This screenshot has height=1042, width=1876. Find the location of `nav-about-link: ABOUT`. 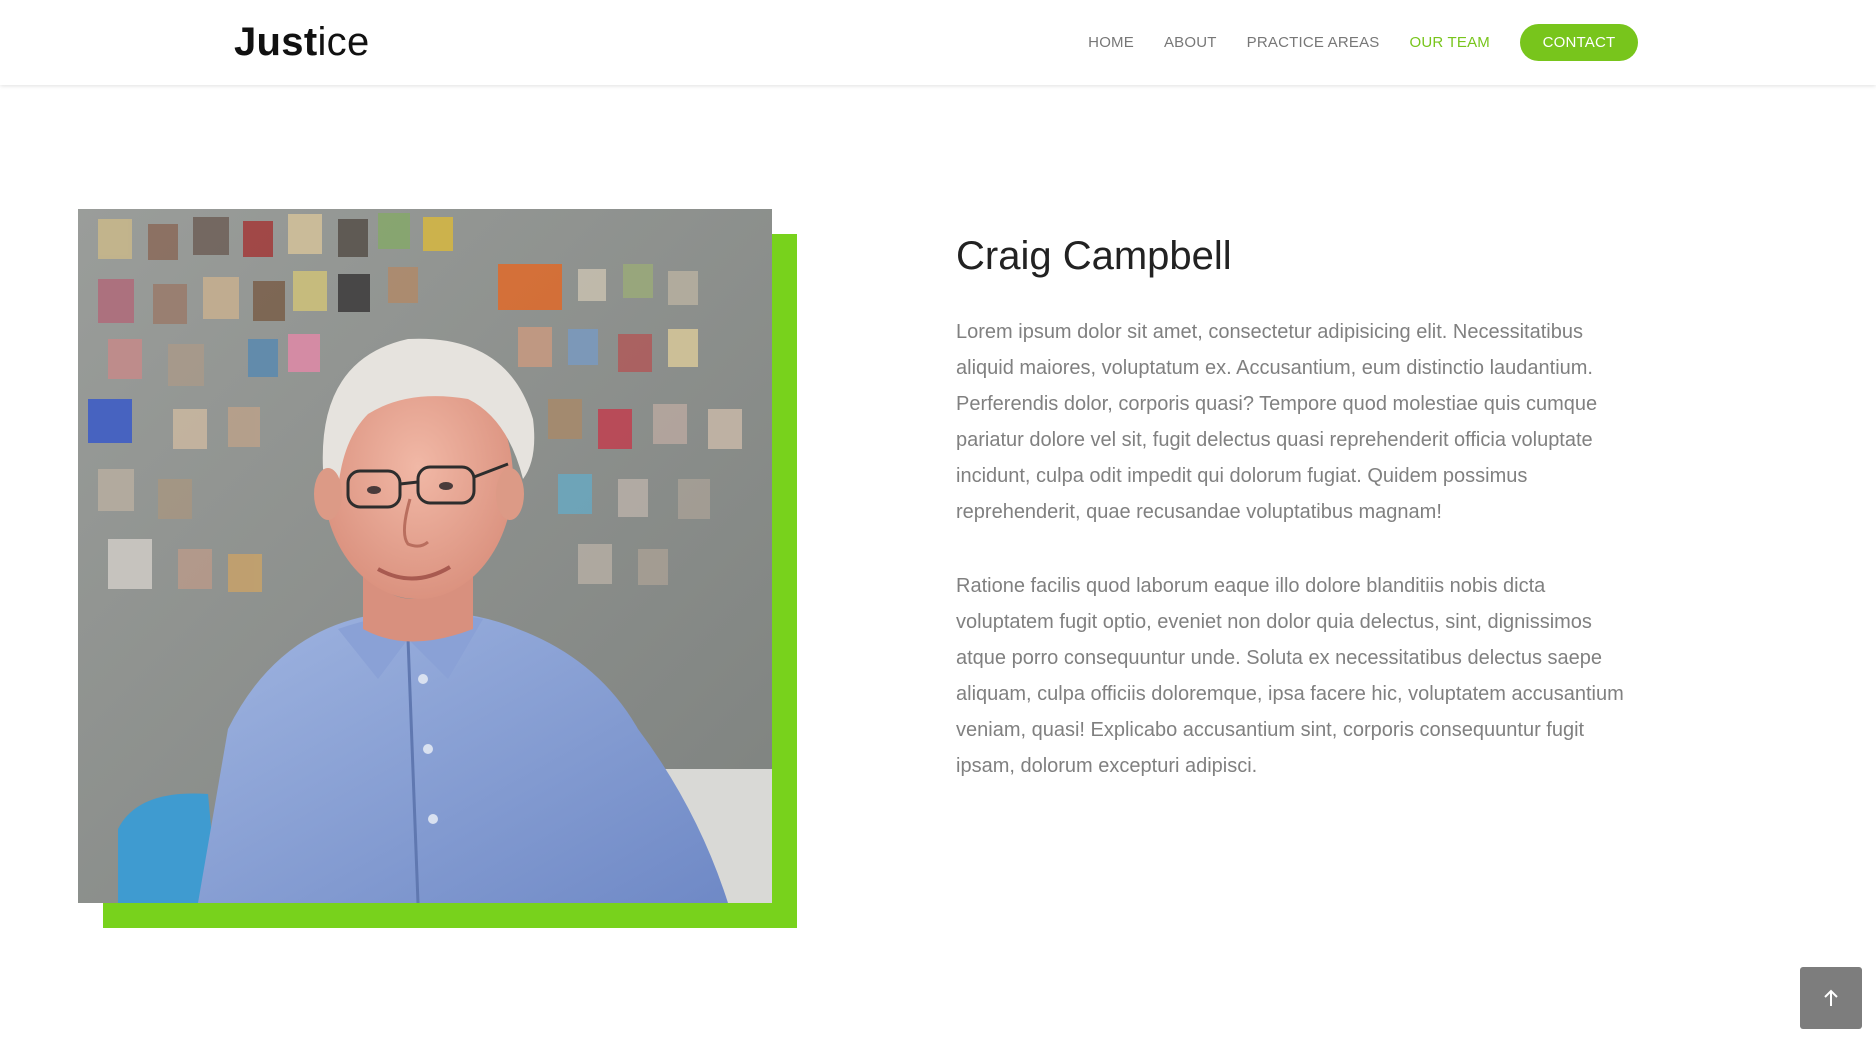

nav-about-link: ABOUT is located at coordinates (1190, 42).